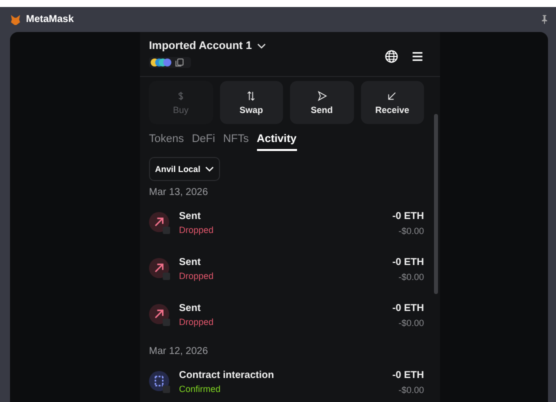 The height and width of the screenshot is (402, 556). I want to click on tab: NFTs, so click(236, 140).